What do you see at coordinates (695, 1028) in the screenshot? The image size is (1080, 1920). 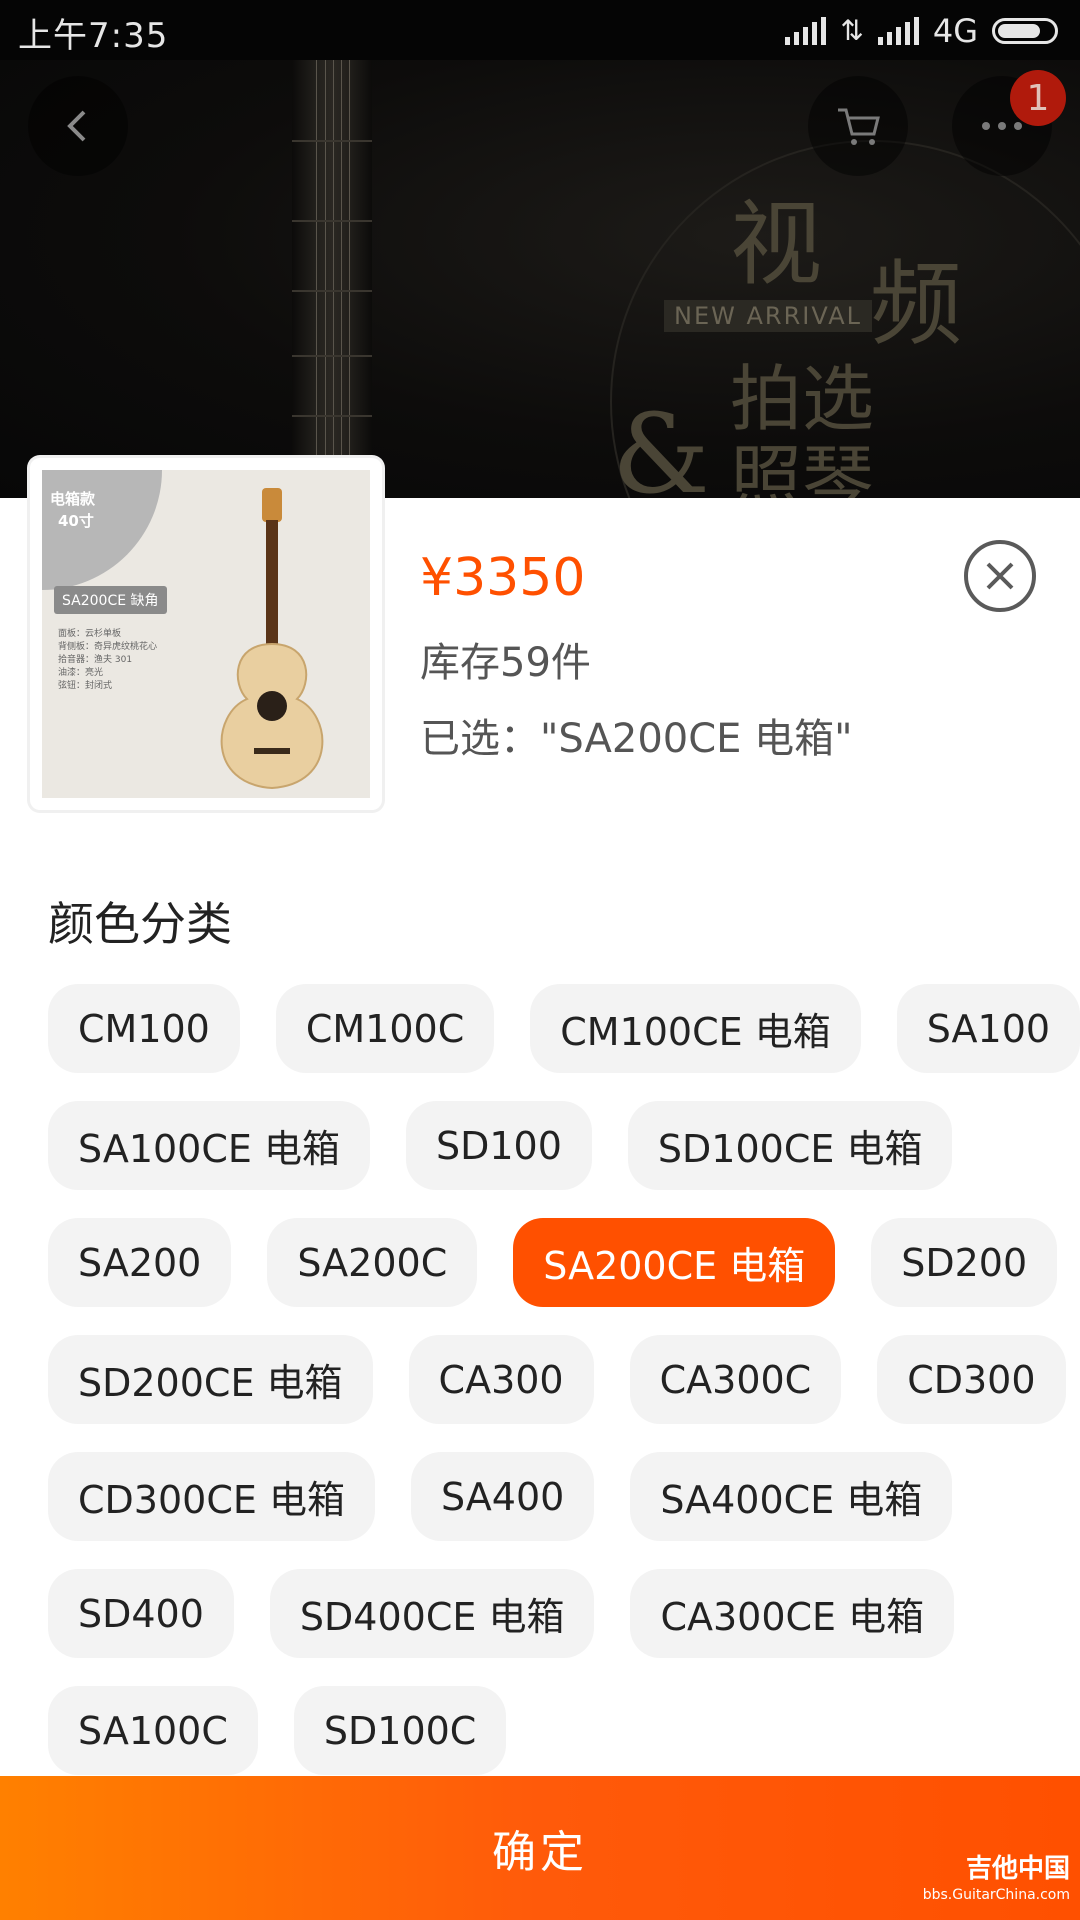 I see `variant-option: CM100CE 电箱` at bounding box center [695, 1028].